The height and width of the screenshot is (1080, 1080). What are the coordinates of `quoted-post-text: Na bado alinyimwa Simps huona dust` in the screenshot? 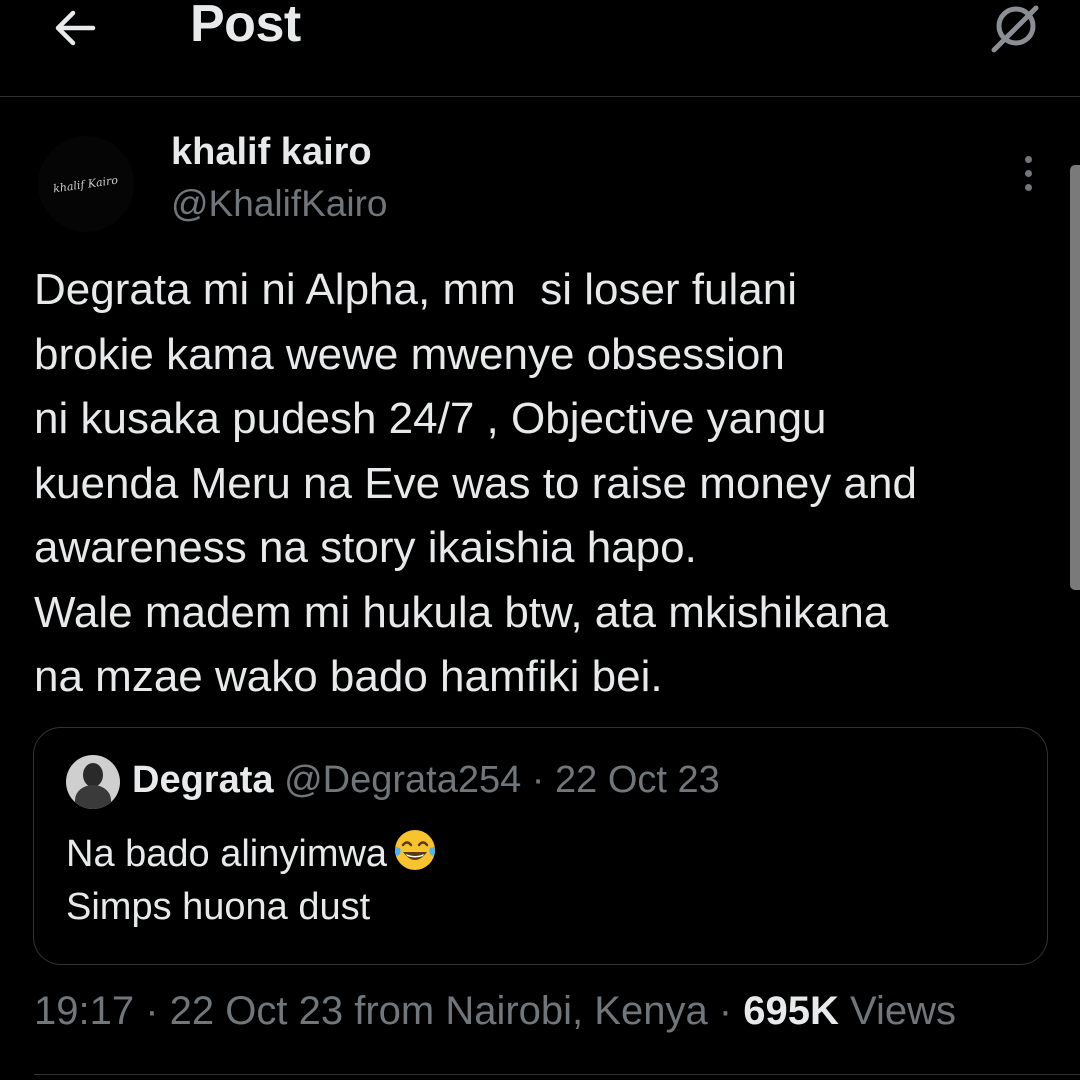 It's located at (251, 881).